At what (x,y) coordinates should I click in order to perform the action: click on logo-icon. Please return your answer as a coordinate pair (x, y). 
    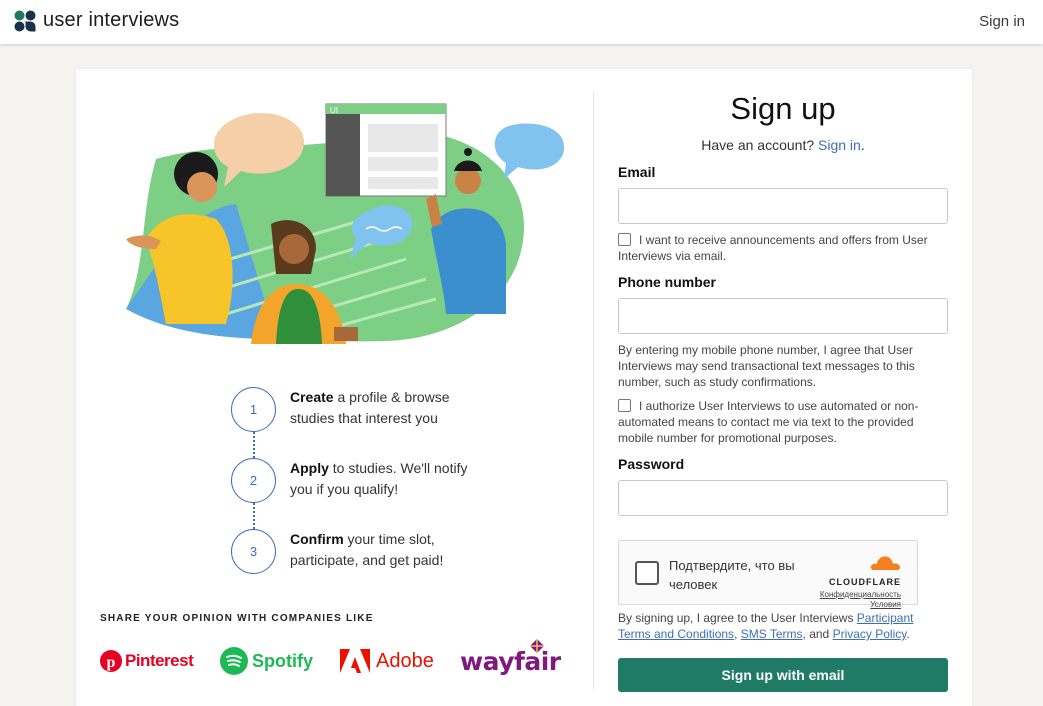
    Looking at the image, I should click on (25, 20).